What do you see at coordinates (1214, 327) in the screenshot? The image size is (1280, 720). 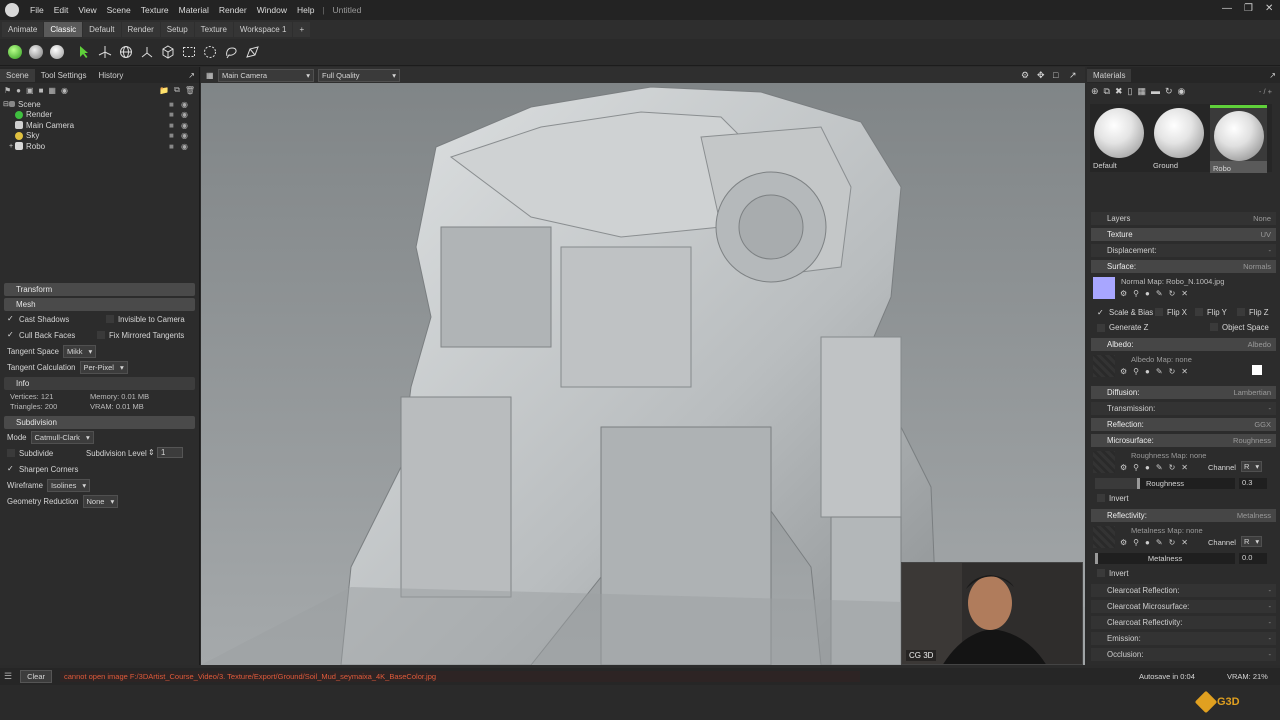 I see `object-space-checkbox` at bounding box center [1214, 327].